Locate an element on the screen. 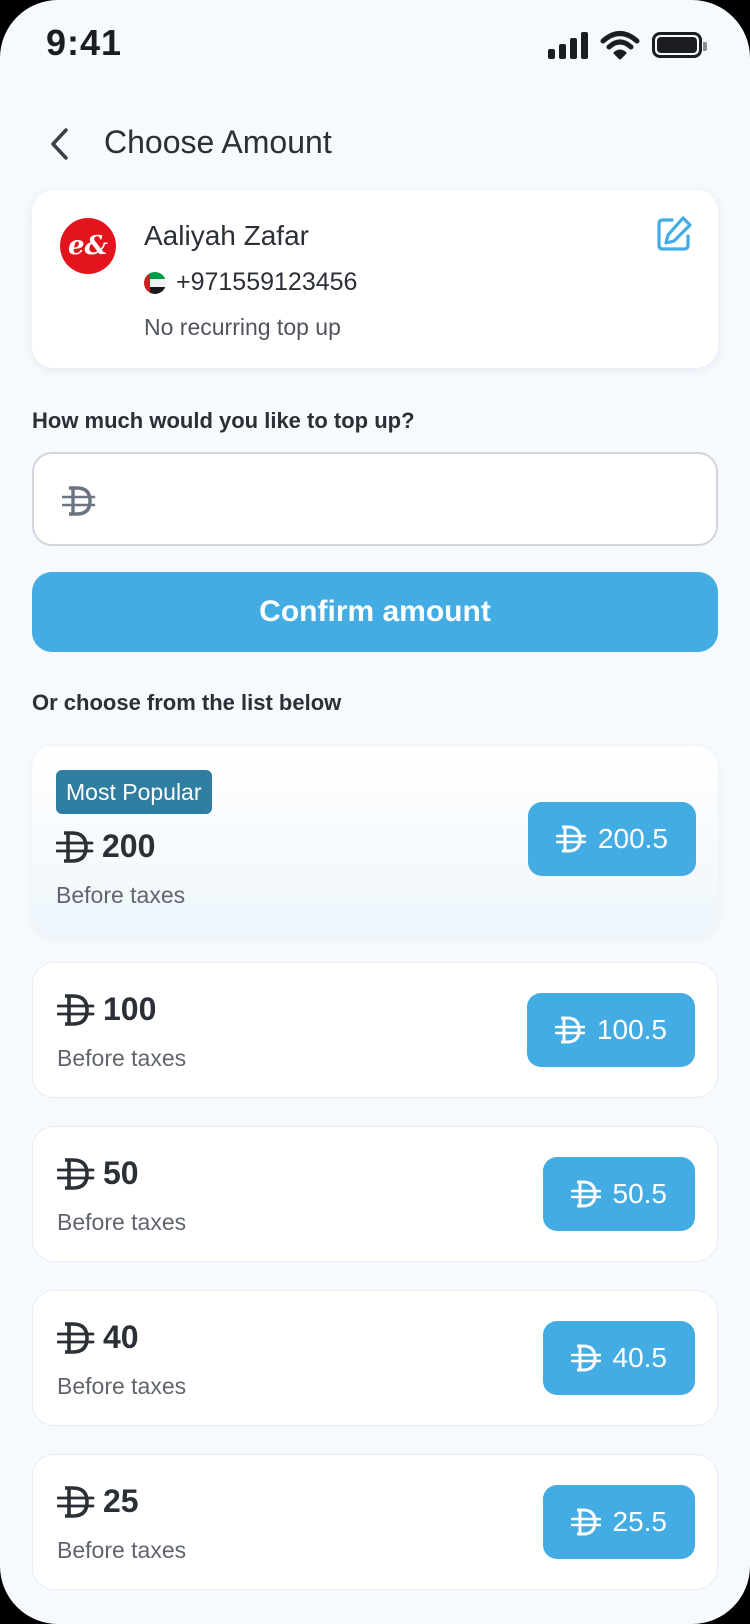 The width and height of the screenshot is (750, 1624). price-button: 100.5 is located at coordinates (610, 1030).